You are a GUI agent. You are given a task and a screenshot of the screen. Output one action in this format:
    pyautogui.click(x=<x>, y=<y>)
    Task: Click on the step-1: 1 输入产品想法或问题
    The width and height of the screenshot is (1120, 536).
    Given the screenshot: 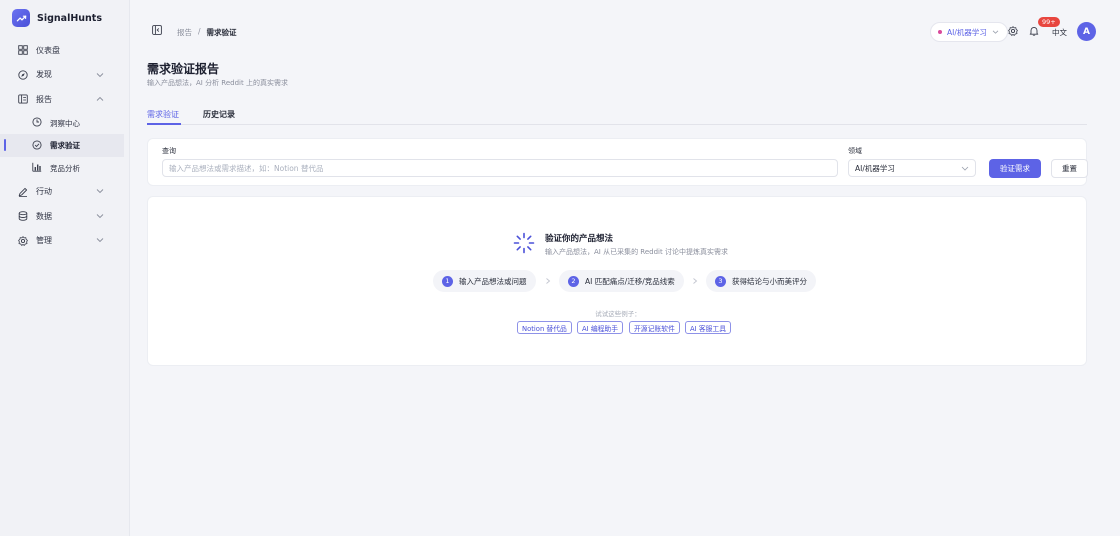 What is the action you would take?
    pyautogui.click(x=484, y=281)
    